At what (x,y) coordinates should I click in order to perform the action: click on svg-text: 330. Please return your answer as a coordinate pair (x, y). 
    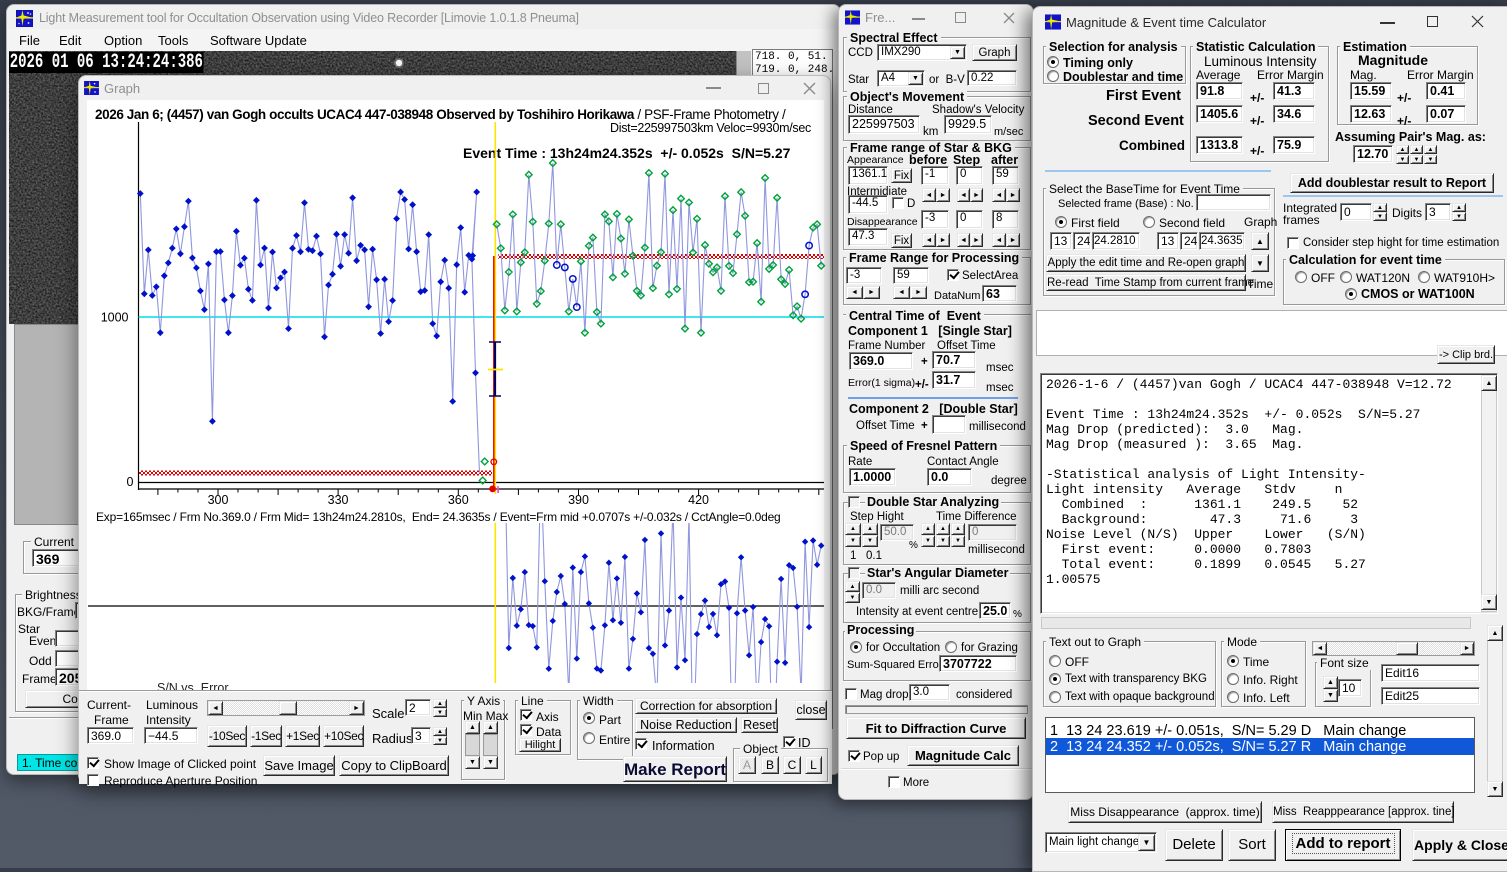
    Looking at the image, I should click on (338, 500).